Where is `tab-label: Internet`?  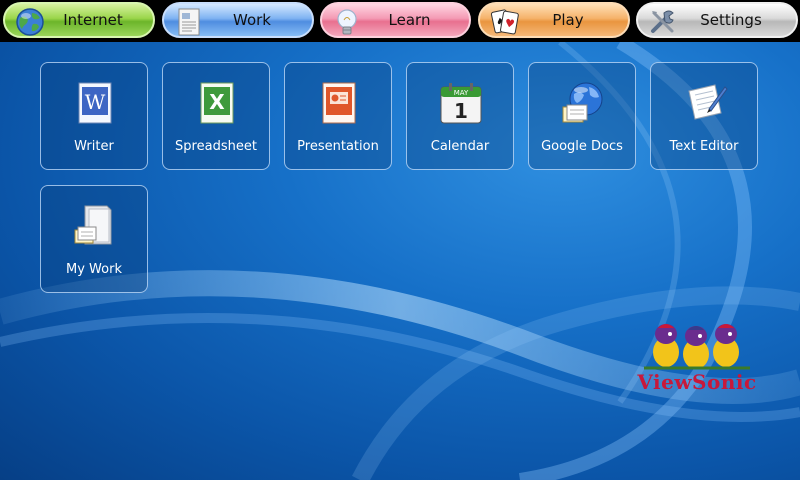
tab-label: Internet is located at coordinates (93, 20).